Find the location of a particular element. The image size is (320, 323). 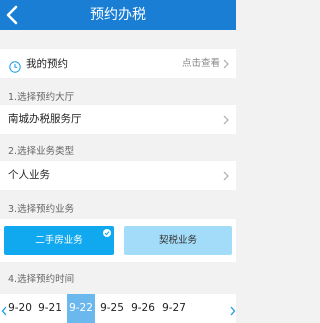

time-section-label: 4.选择预约时间 is located at coordinates (41, 279).